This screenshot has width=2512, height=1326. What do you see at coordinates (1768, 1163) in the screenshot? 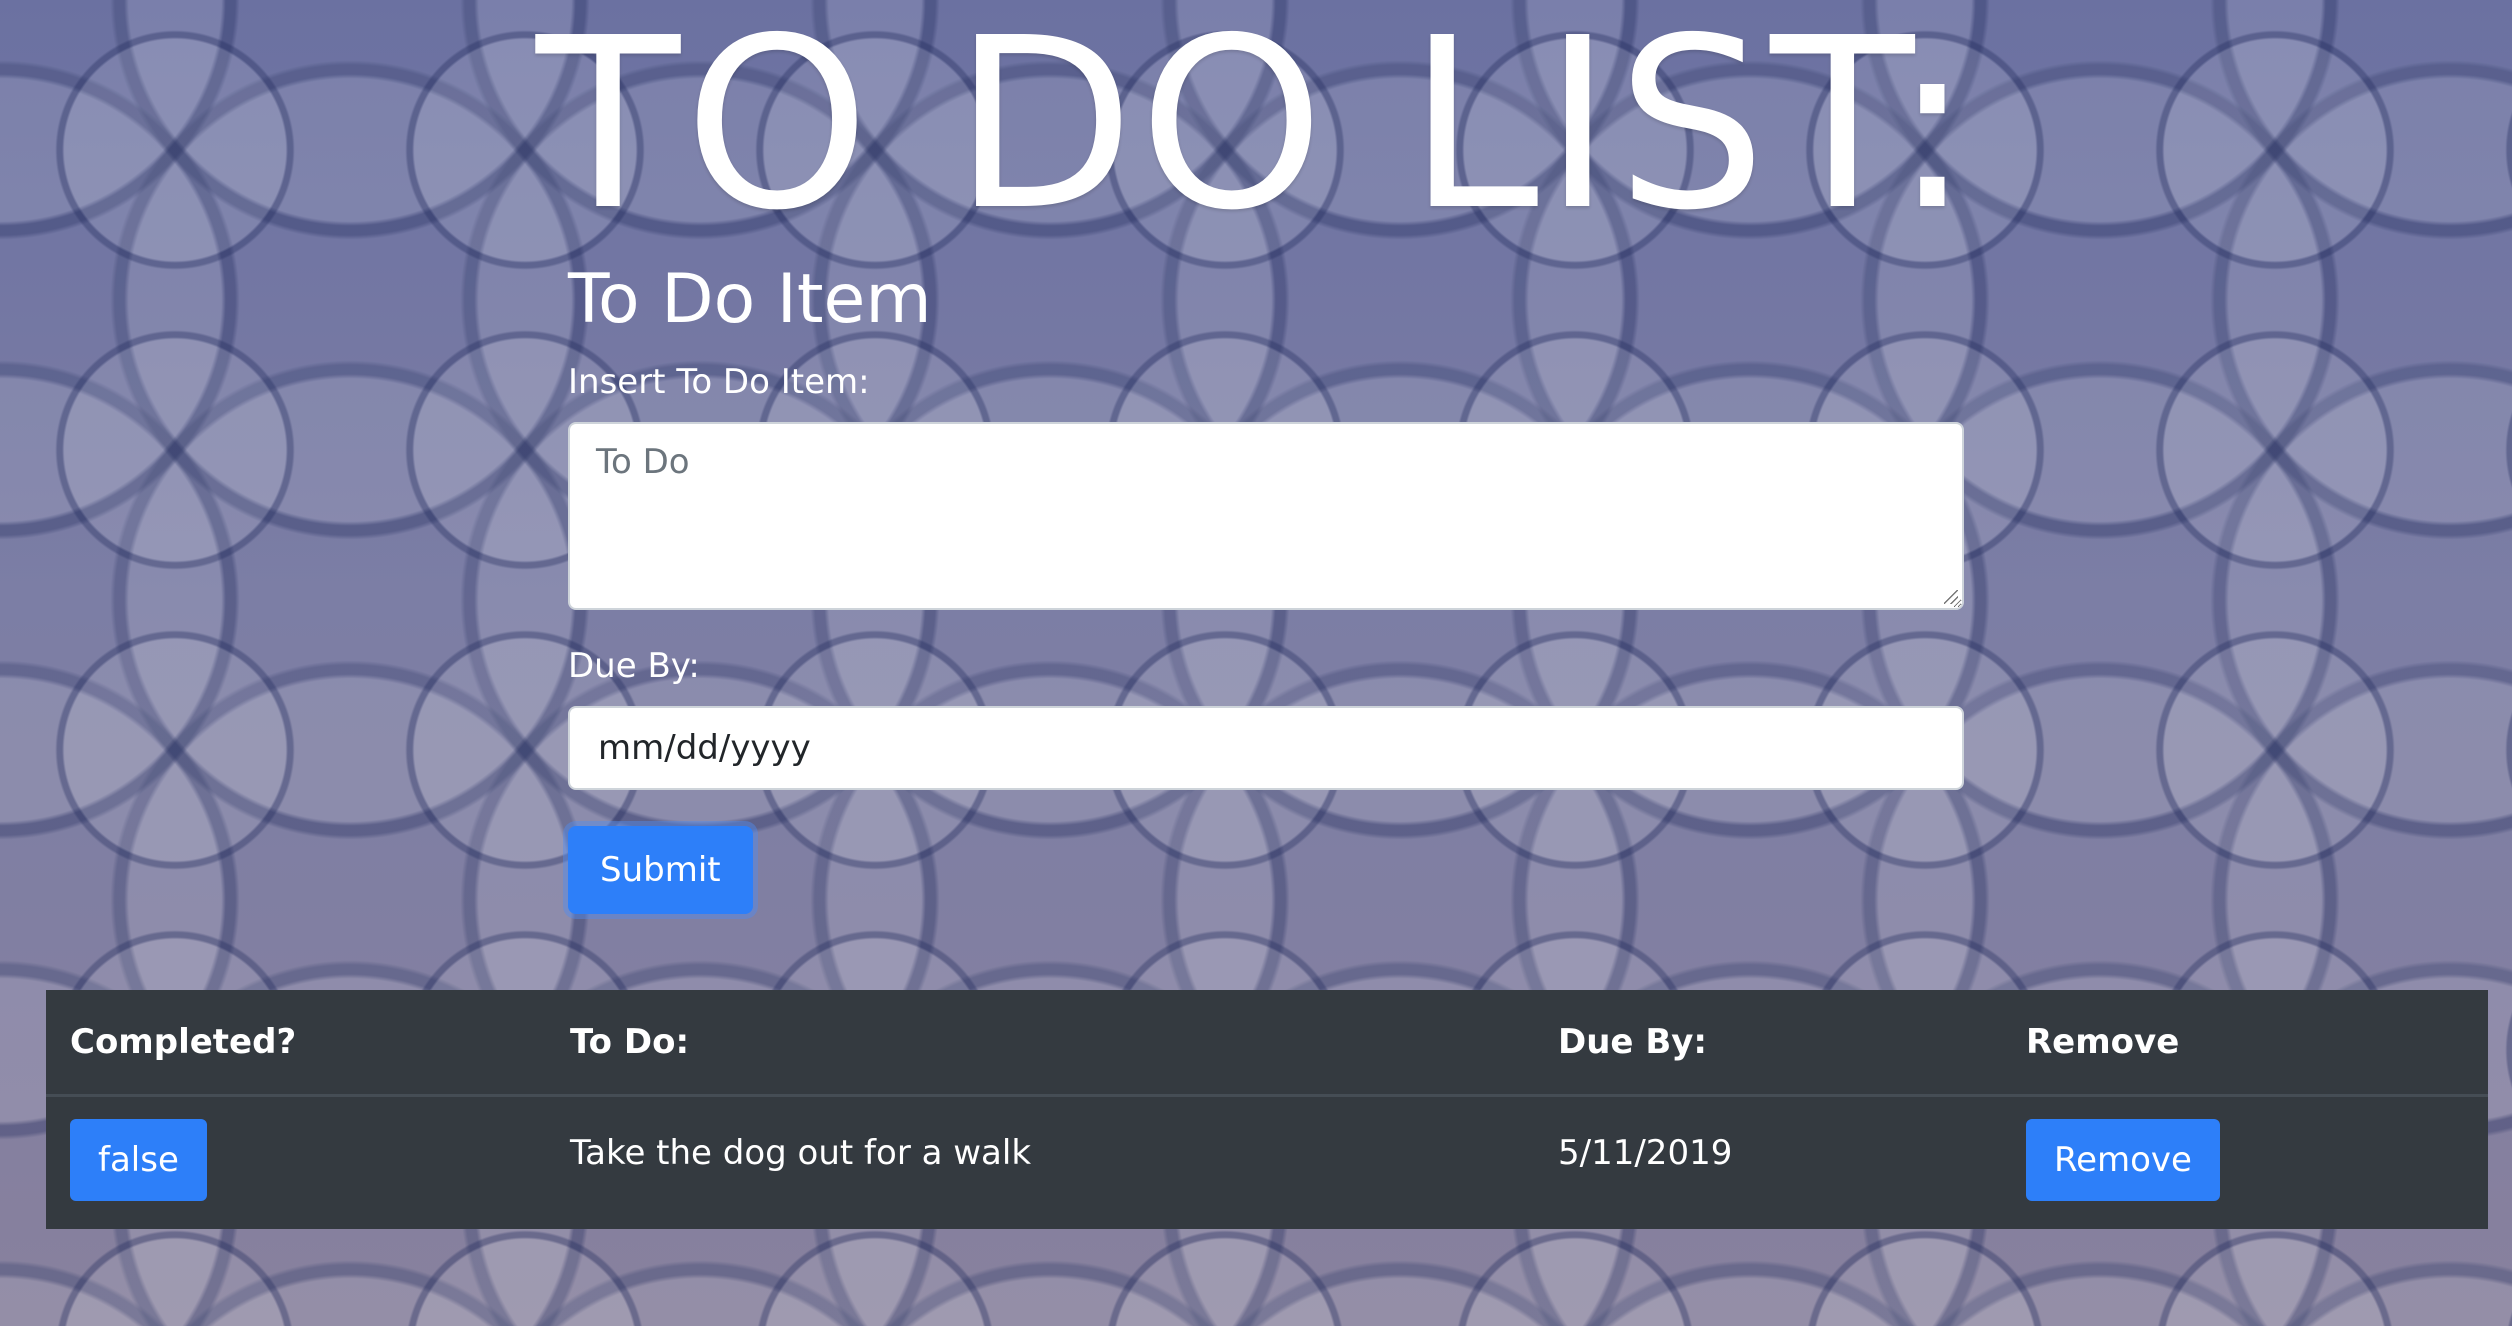
I see `due-cell: 5/11/2019` at bounding box center [1768, 1163].